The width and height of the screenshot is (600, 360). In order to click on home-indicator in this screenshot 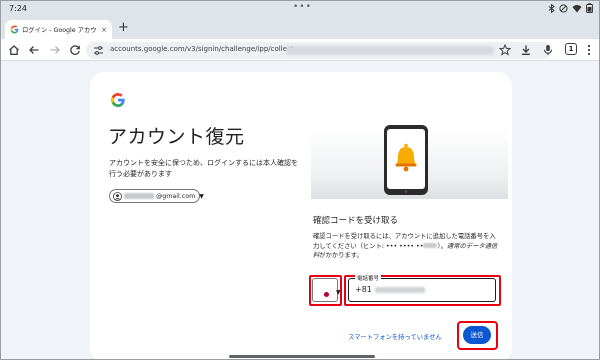, I will do `click(302, 356)`.